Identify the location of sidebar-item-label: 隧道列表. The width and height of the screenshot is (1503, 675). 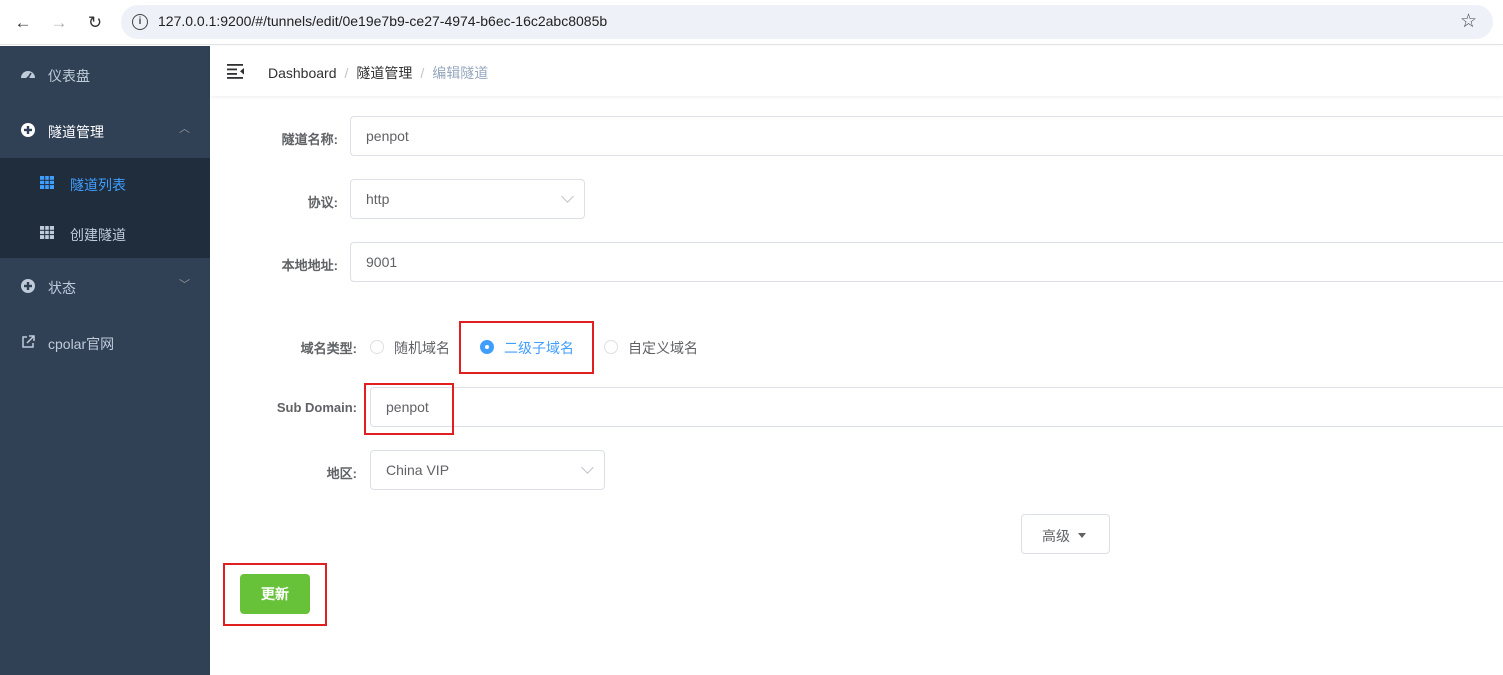
(98, 185).